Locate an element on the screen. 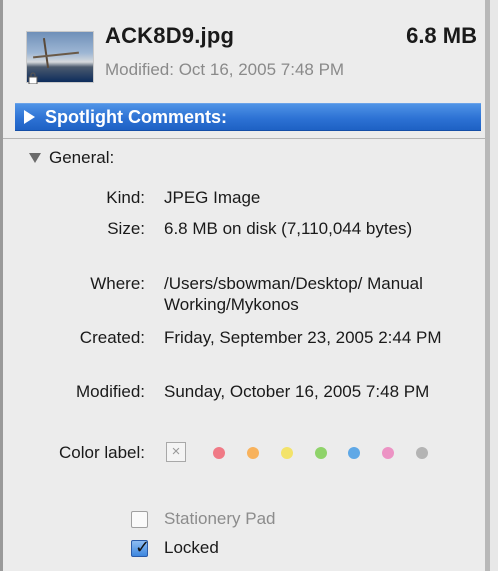 This screenshot has height=571, width=498. stationery-pad-option: Stationery Pad is located at coordinates (203, 519).